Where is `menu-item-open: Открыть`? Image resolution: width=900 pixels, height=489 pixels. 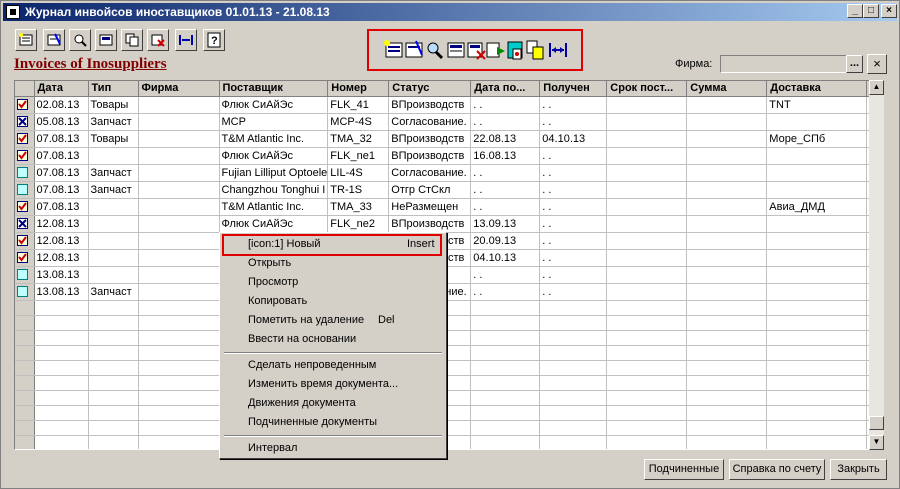
menu-item-open: Открыть is located at coordinates (269, 263).